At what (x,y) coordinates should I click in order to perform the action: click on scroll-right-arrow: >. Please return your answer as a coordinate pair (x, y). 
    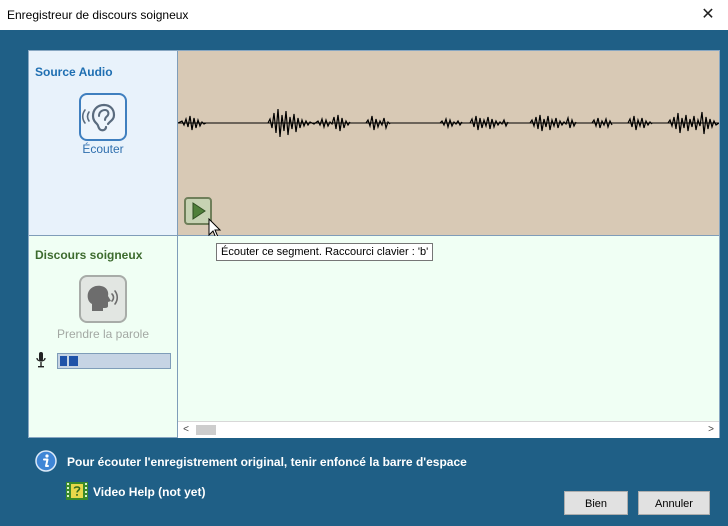
    Looking at the image, I should click on (711, 430).